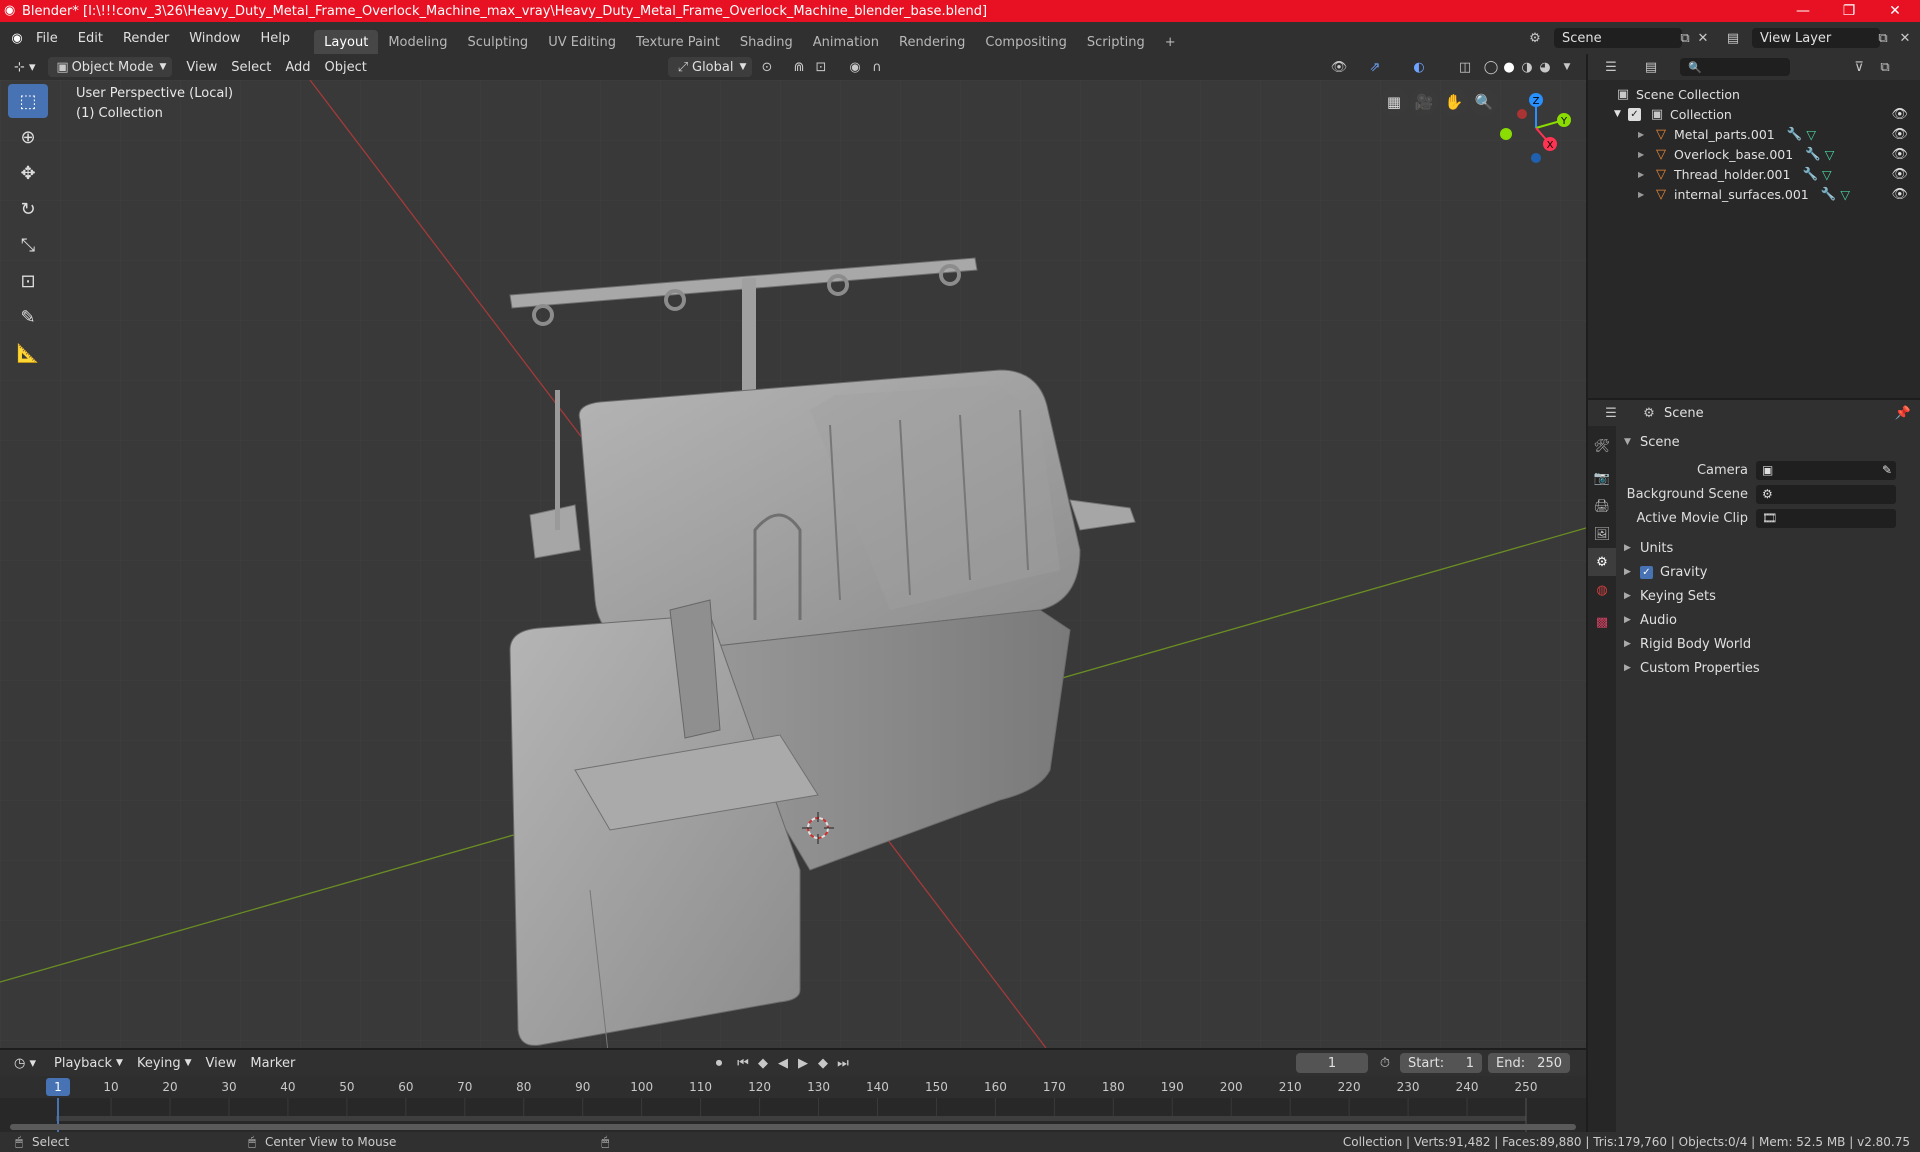  I want to click on prev-keyframe-icon: ◆, so click(763, 1063).